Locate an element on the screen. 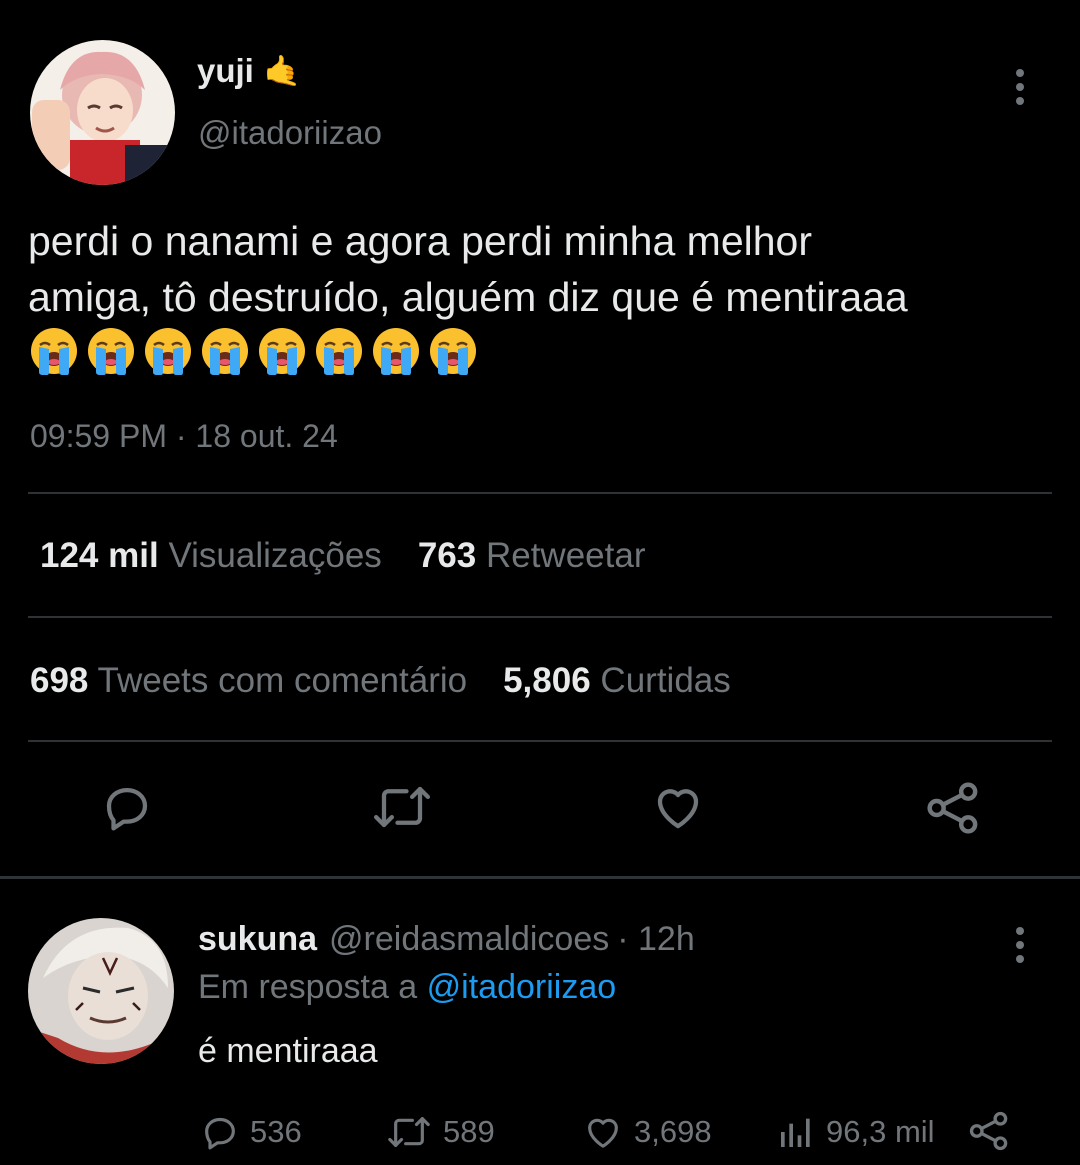 The width and height of the screenshot is (1080, 1165). views-icon is located at coordinates (795, 1132).